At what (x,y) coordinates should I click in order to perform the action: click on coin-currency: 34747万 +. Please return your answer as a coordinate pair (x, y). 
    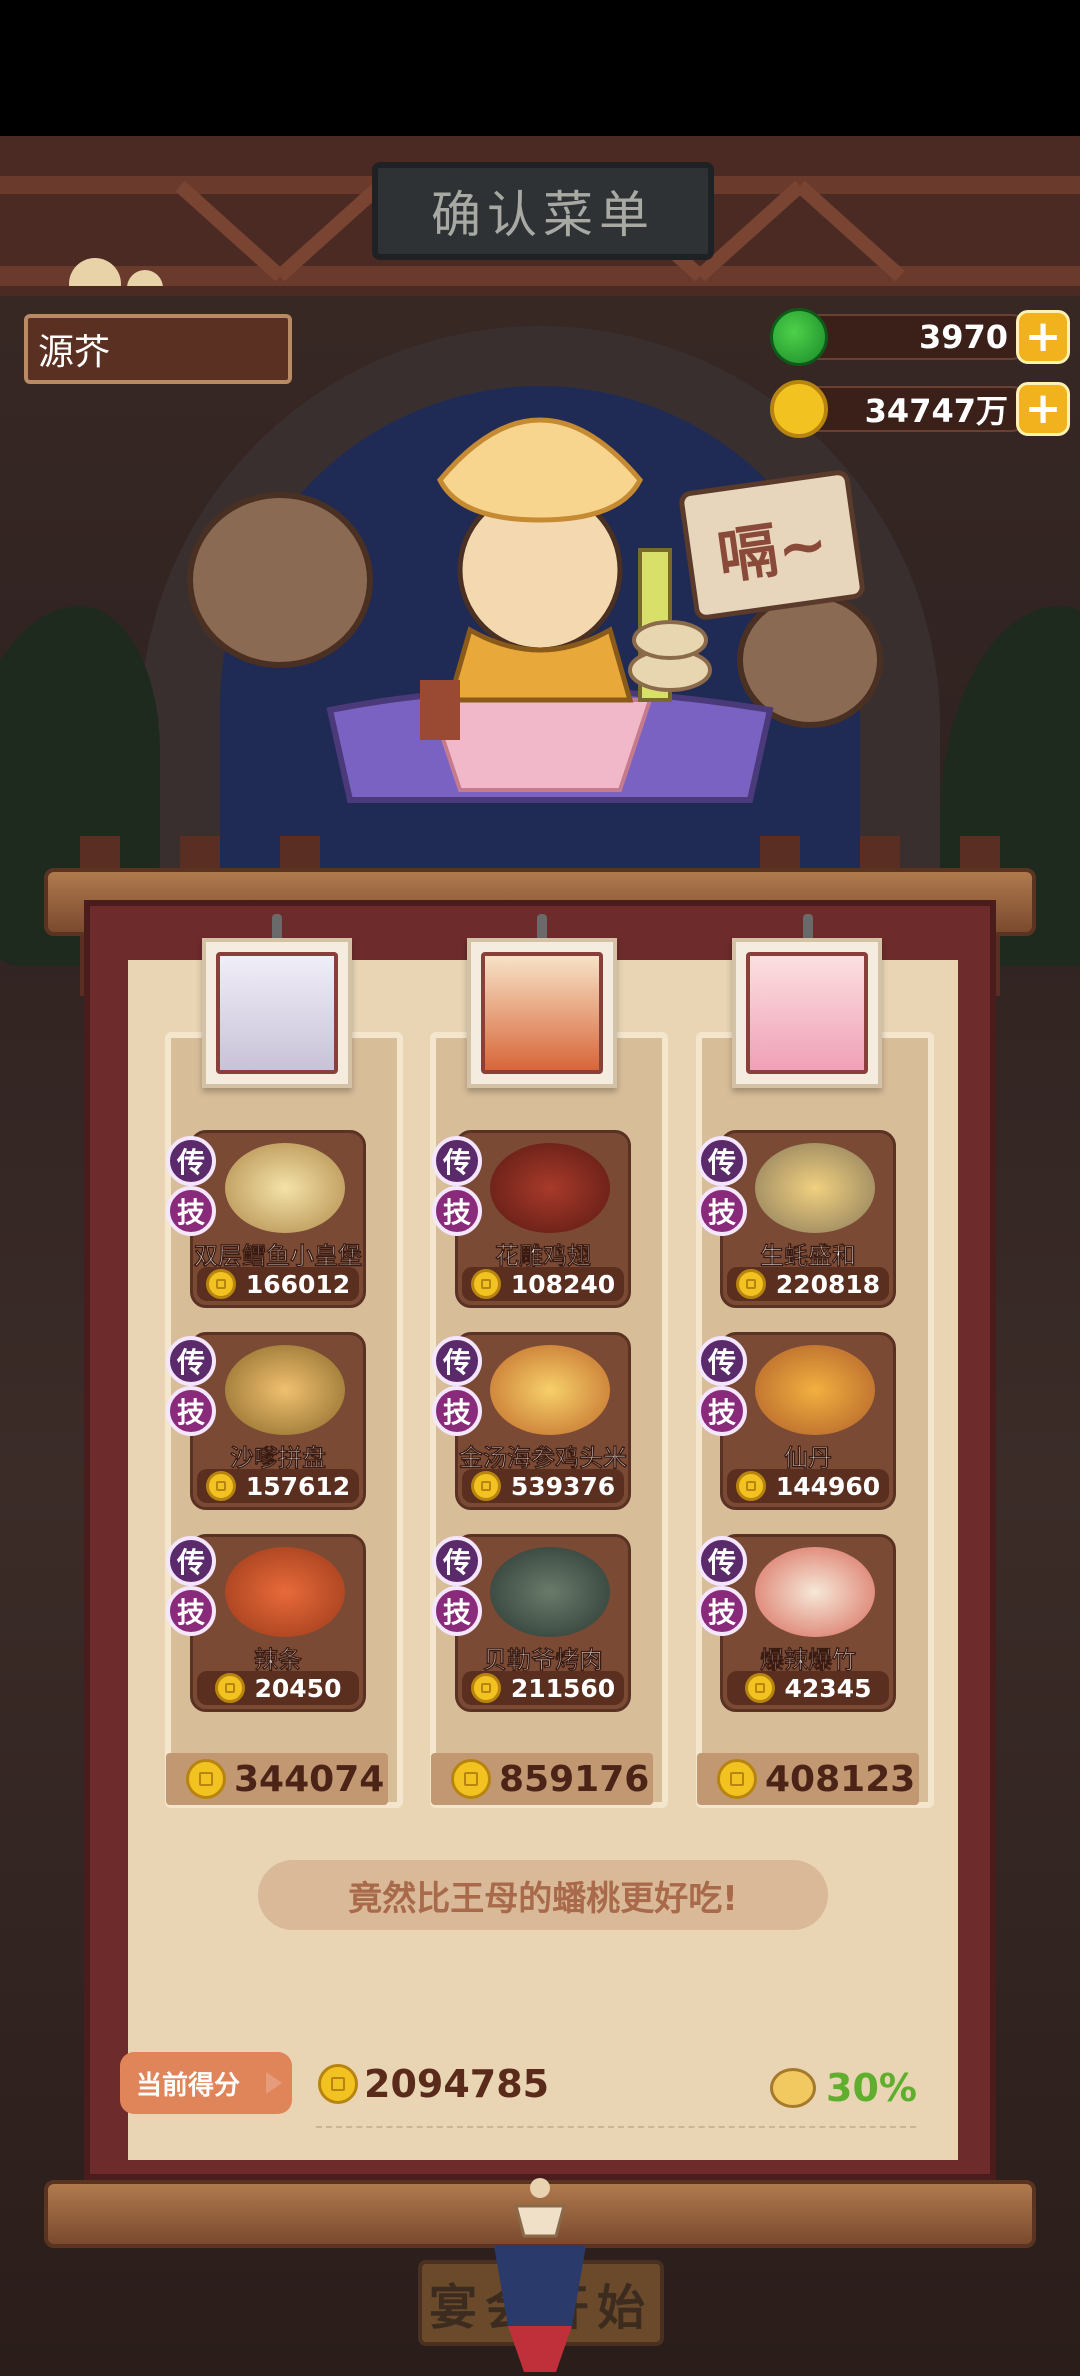
    Looking at the image, I should click on (920, 409).